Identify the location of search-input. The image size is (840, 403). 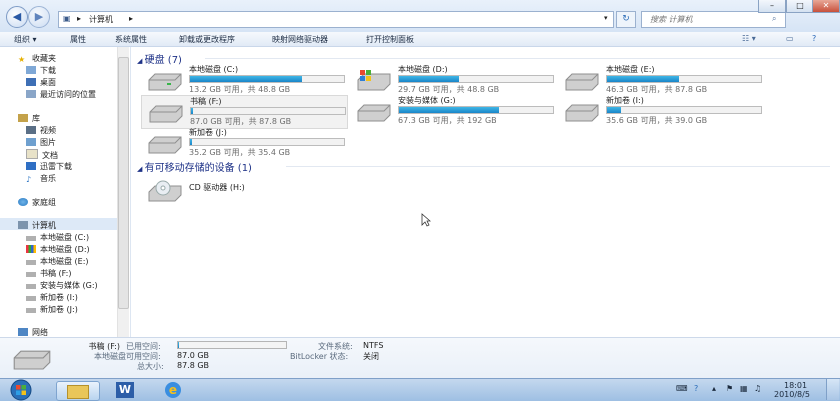
(710, 19).